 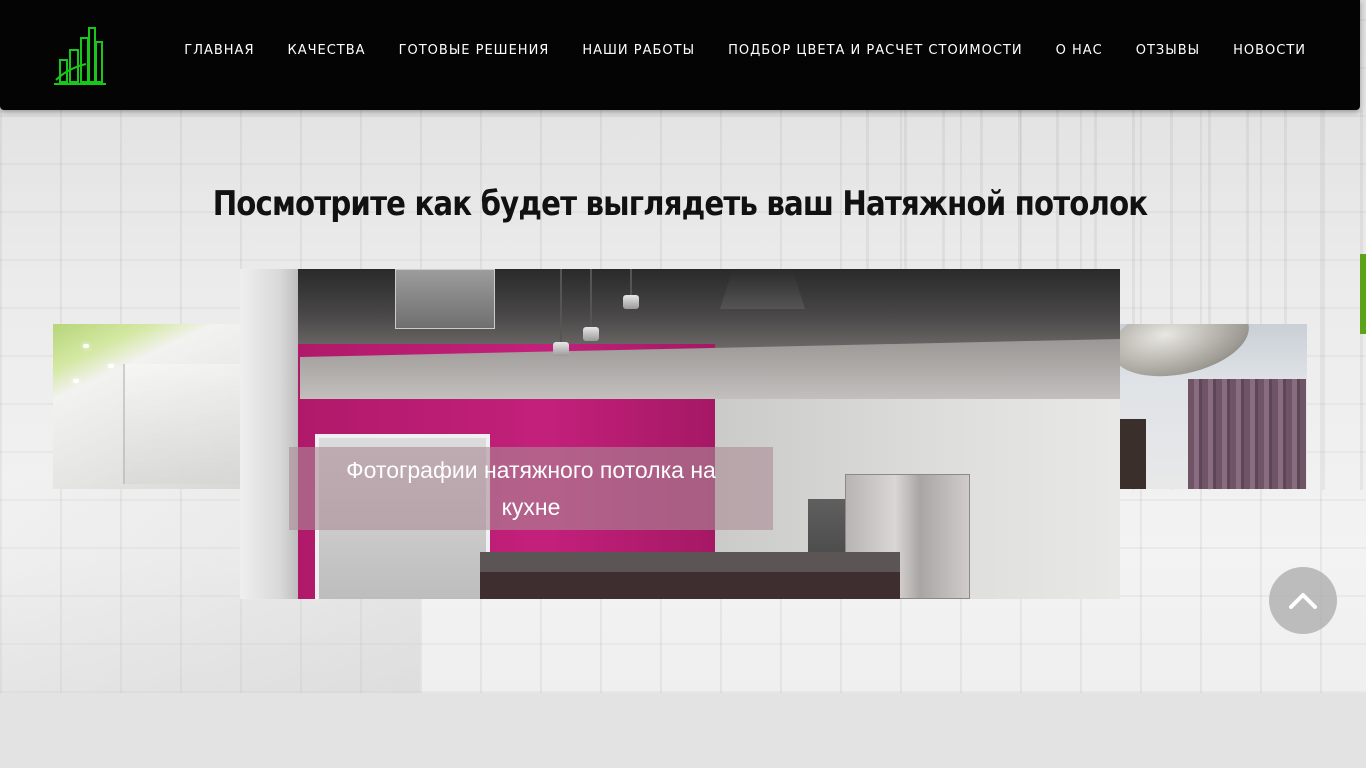 What do you see at coordinates (1247, 434) in the screenshot?
I see `slide-next-curtain` at bounding box center [1247, 434].